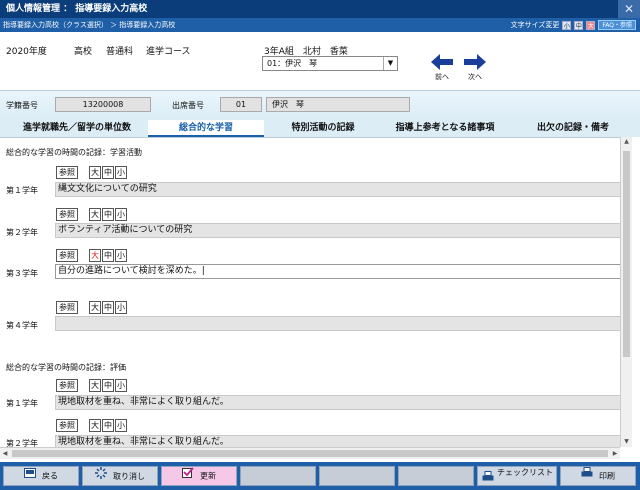 Image resolution: width=640 pixels, height=490 pixels. I want to click on cancel-button: 取り消し, so click(120, 476).